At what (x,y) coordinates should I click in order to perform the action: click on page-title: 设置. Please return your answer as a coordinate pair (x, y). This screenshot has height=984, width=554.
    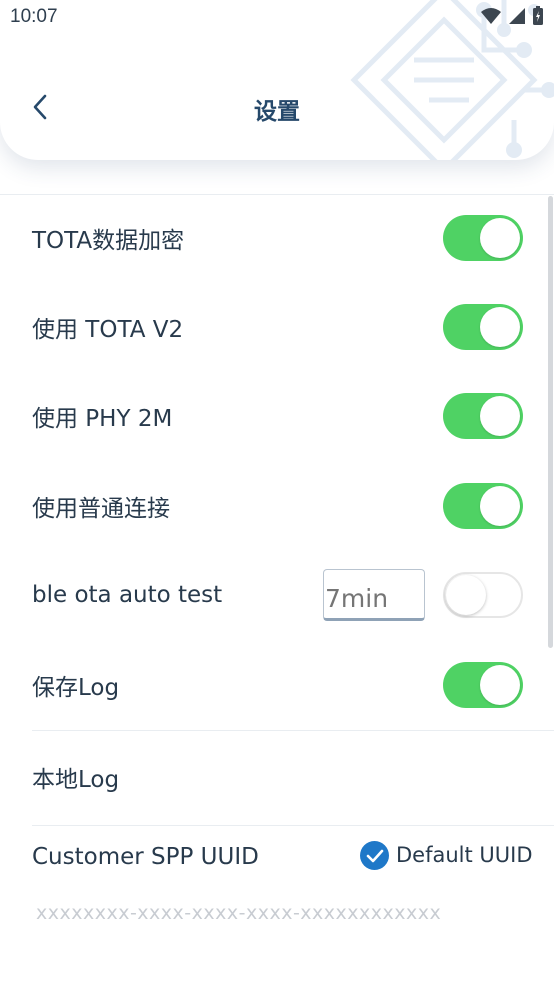
    Looking at the image, I should click on (277, 112).